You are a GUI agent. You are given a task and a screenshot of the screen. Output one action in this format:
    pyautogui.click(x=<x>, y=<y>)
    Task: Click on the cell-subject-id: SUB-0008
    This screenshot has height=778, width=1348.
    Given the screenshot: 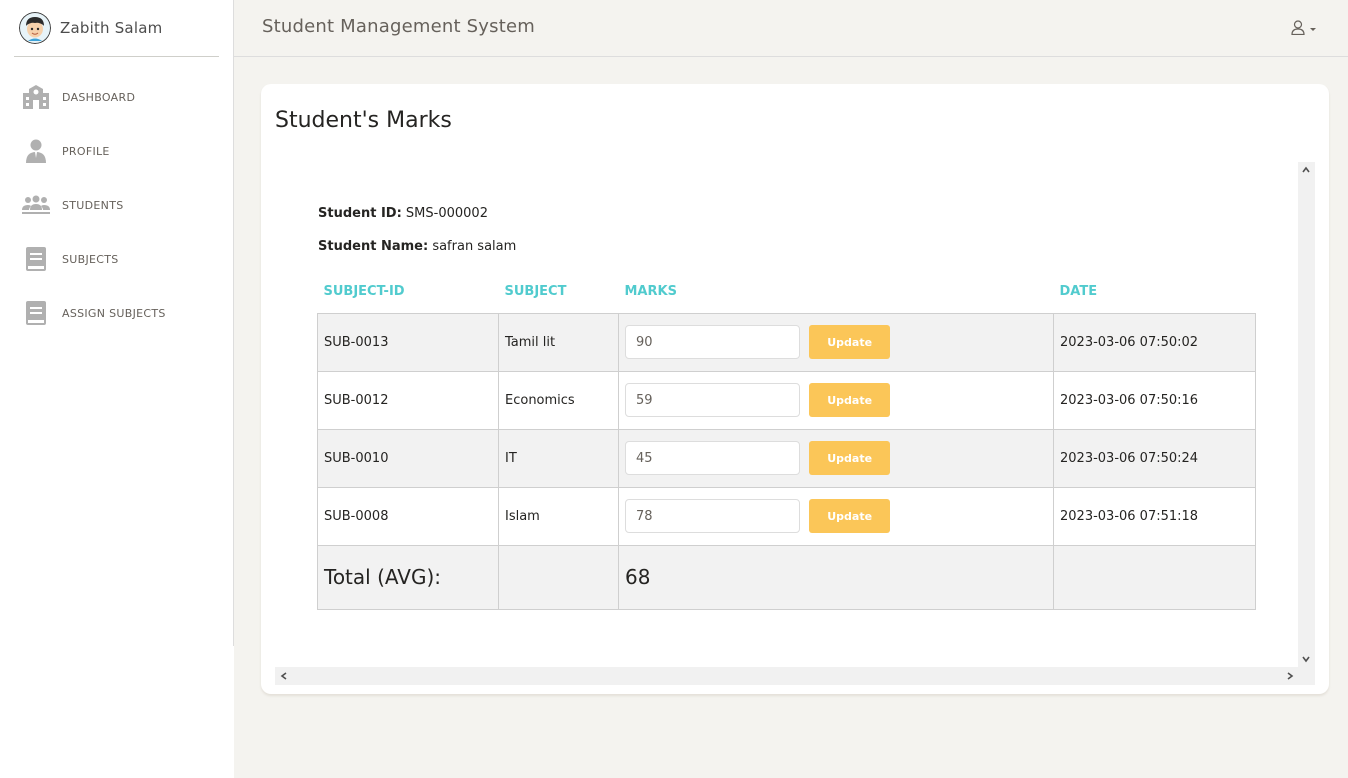 What is the action you would take?
    pyautogui.click(x=408, y=516)
    